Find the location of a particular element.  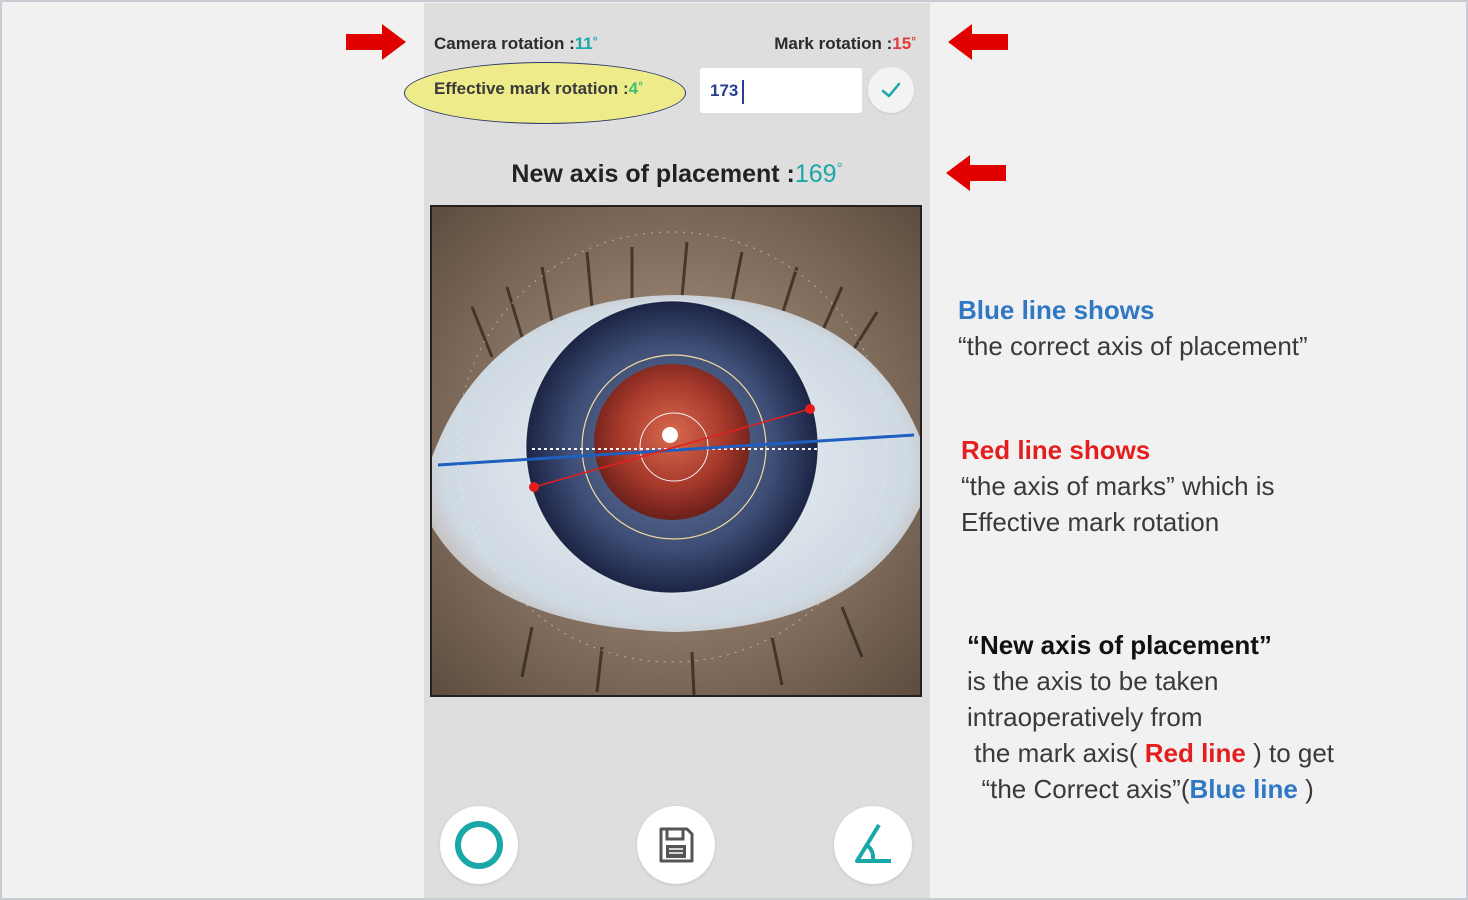

effective-rotation-readout: Effective mark rotation :4° is located at coordinates (538, 89).